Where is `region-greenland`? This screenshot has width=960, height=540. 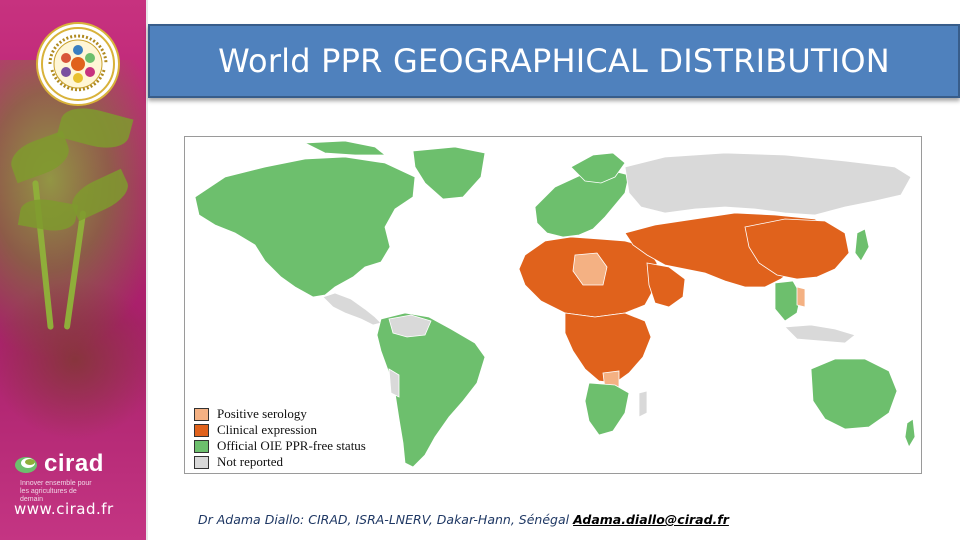
region-greenland is located at coordinates (449, 173).